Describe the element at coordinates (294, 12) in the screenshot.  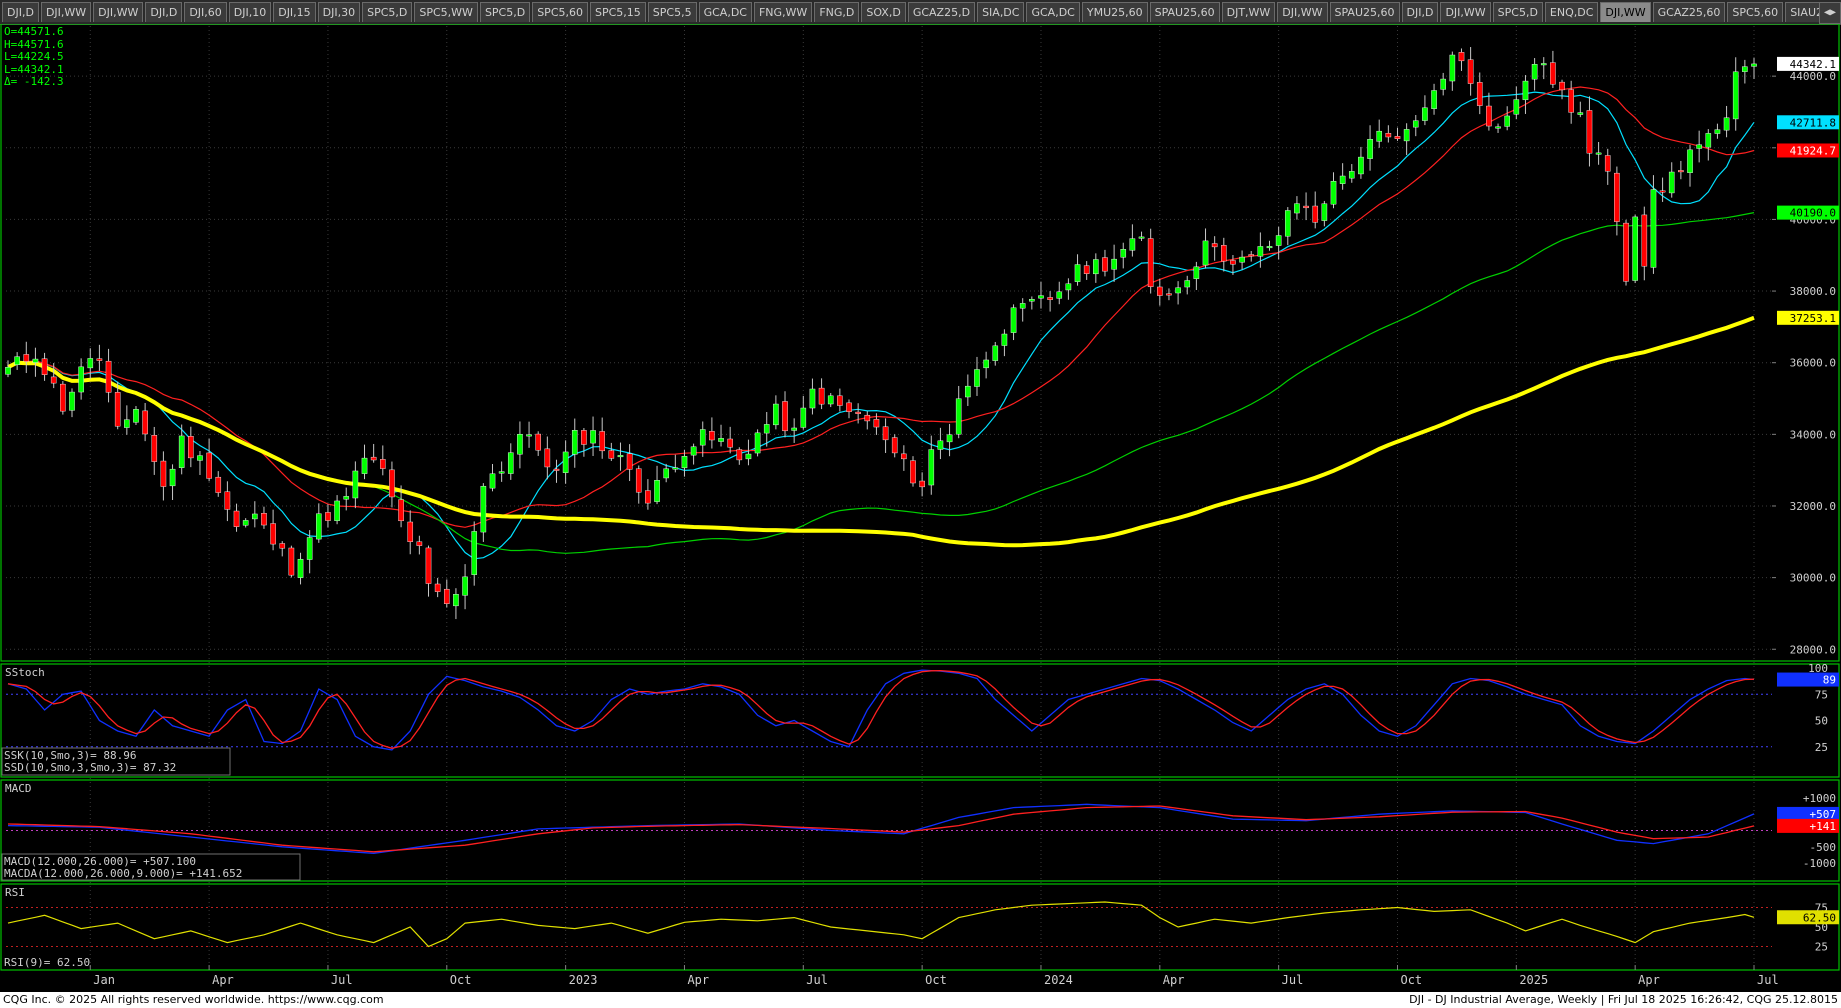
I see `tab-dji-15: DJI,15` at that location.